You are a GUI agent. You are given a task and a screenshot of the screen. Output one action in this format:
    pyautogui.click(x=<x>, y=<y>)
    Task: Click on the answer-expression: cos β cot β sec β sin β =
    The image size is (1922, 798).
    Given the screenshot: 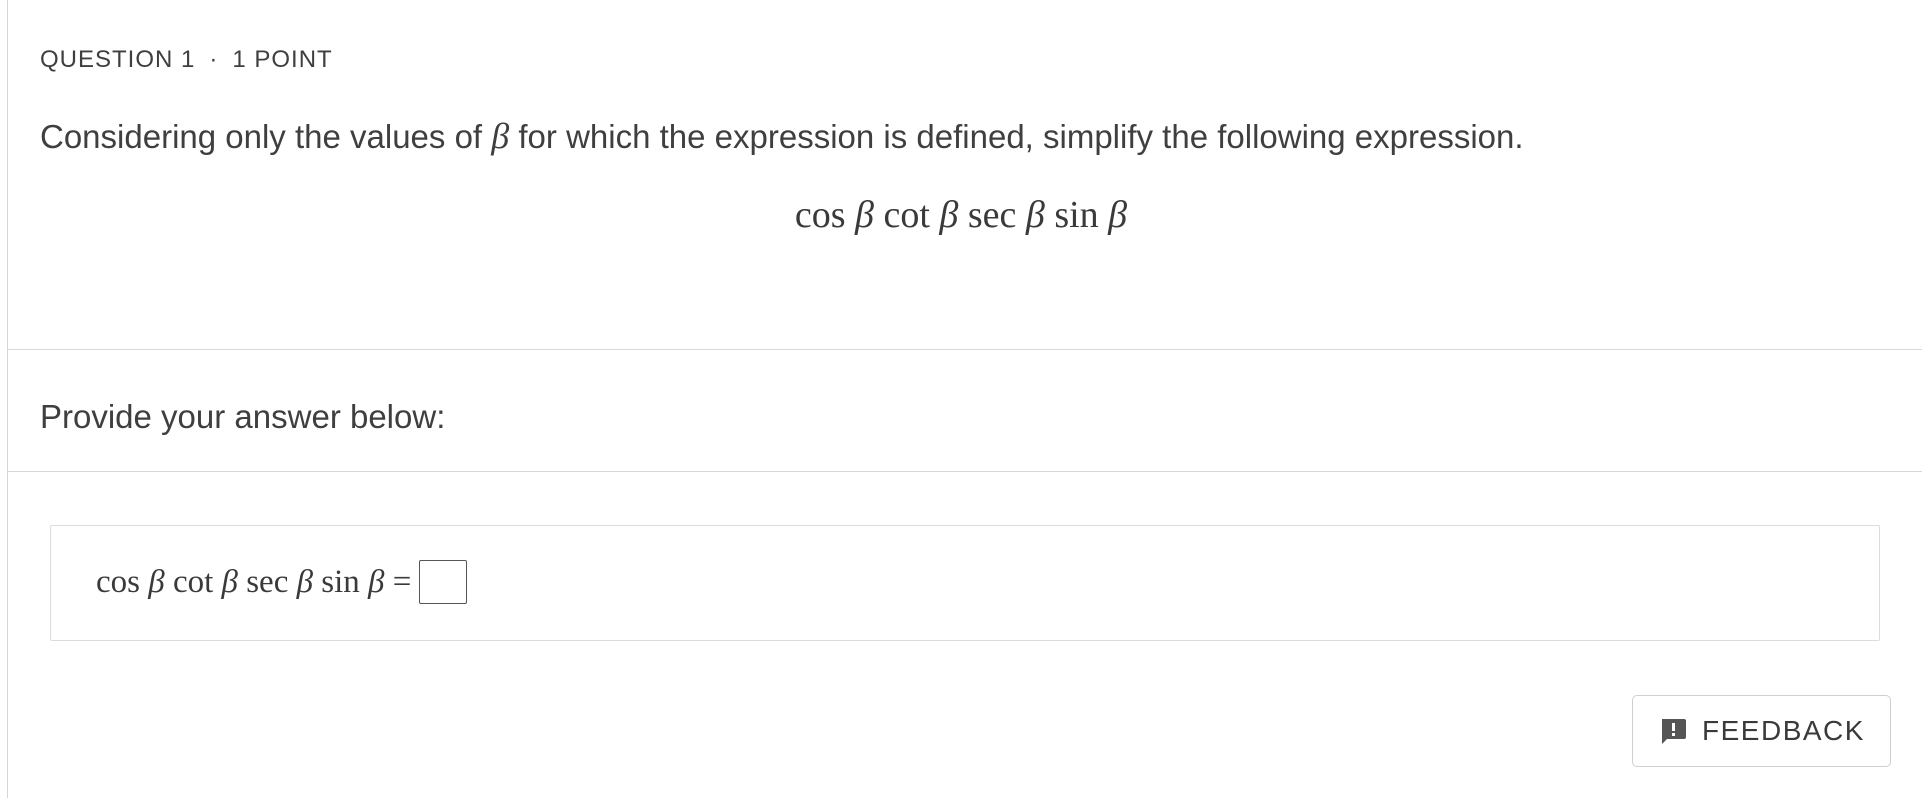 What is the action you would take?
    pyautogui.click(x=282, y=582)
    